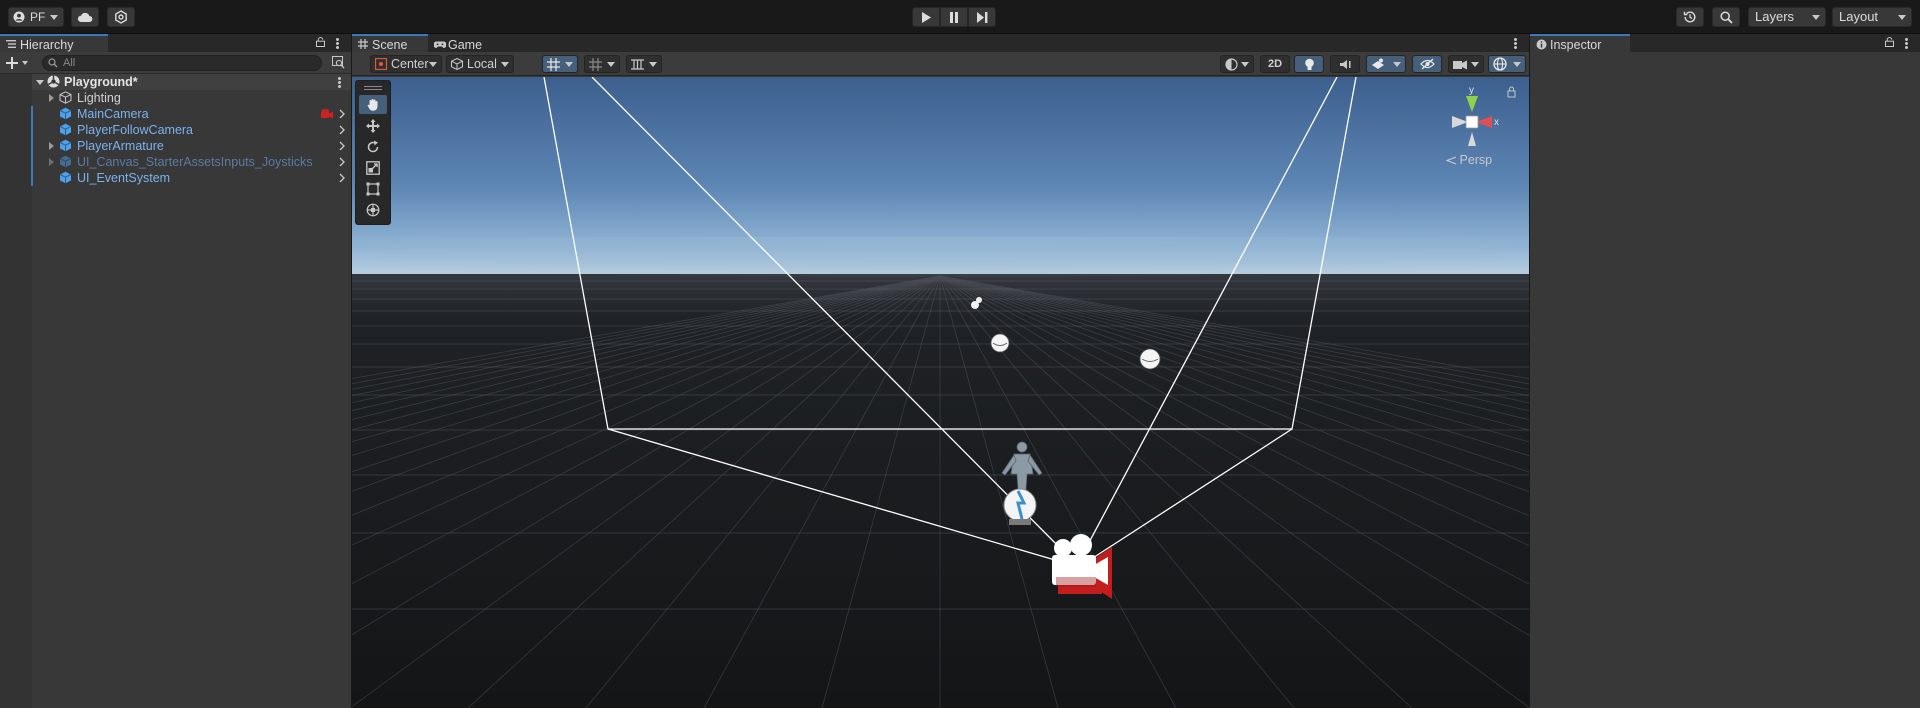 This screenshot has height=708, width=1920. I want to click on pivot-dropdown: Center, so click(406, 64).